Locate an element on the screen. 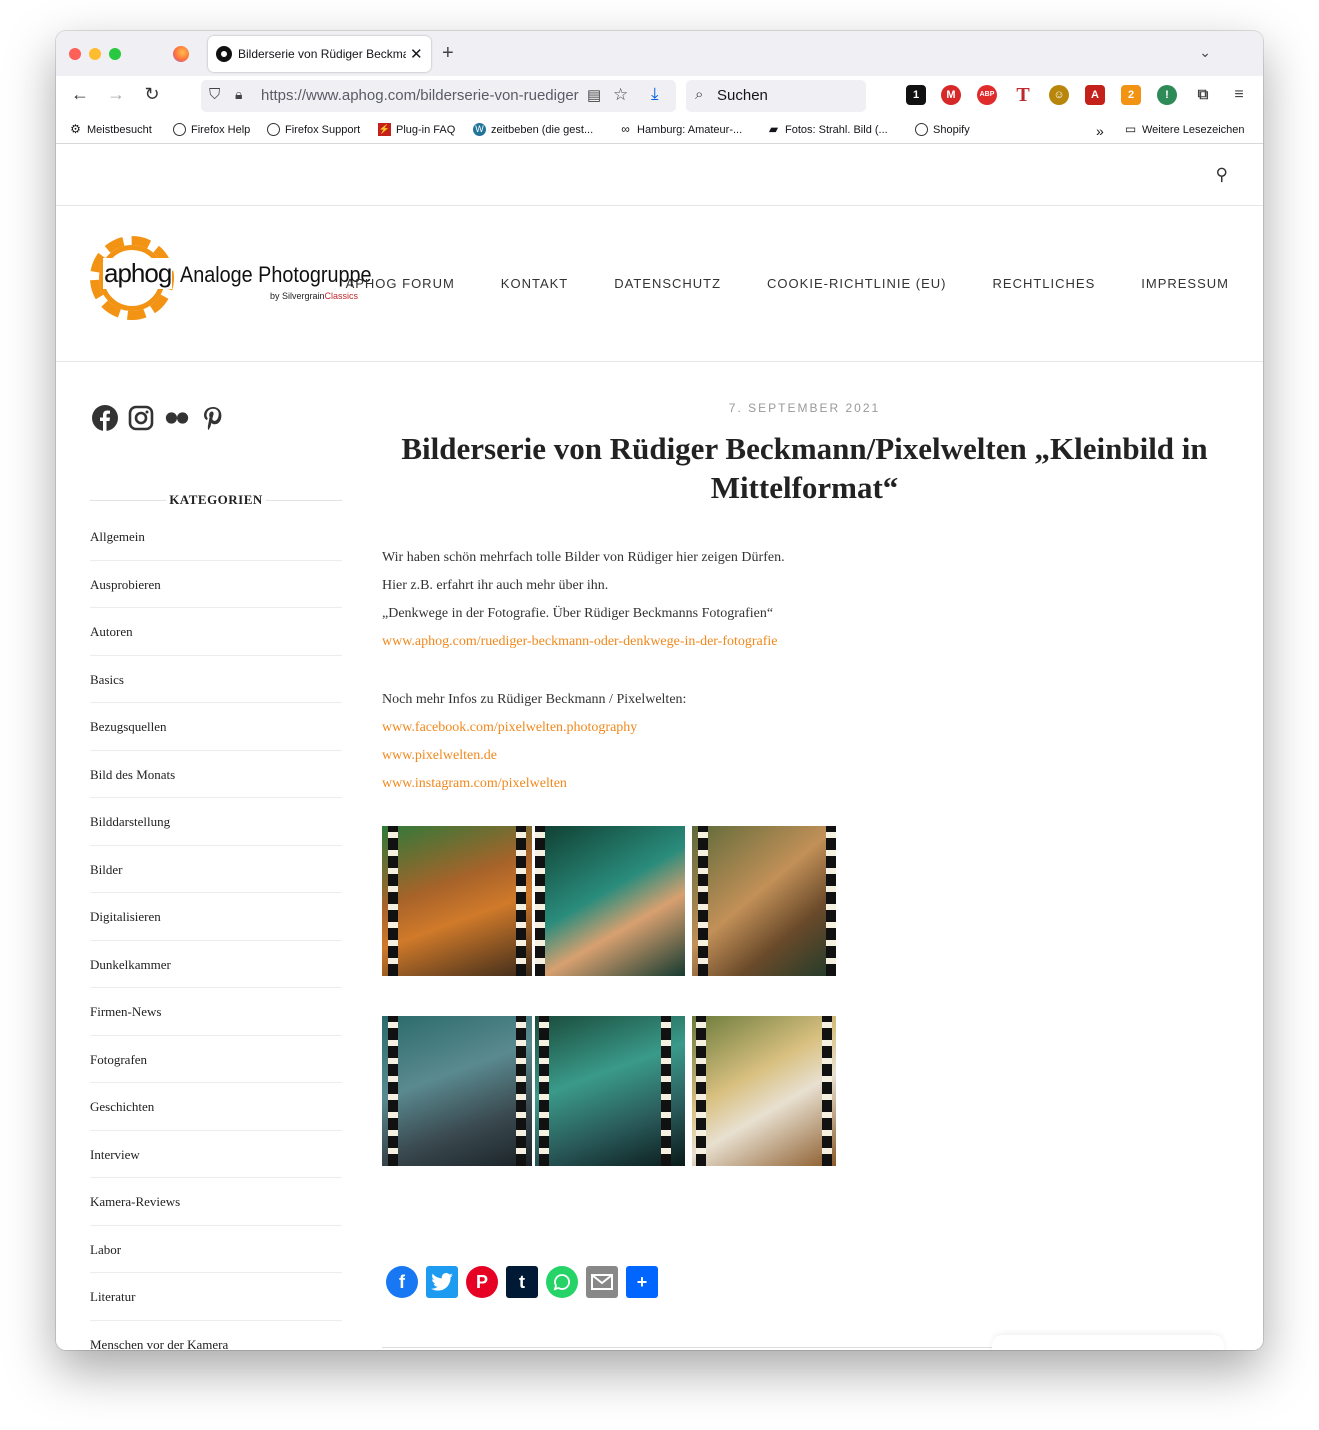 The image size is (1319, 1430). close-window-button is located at coordinates (75, 54).